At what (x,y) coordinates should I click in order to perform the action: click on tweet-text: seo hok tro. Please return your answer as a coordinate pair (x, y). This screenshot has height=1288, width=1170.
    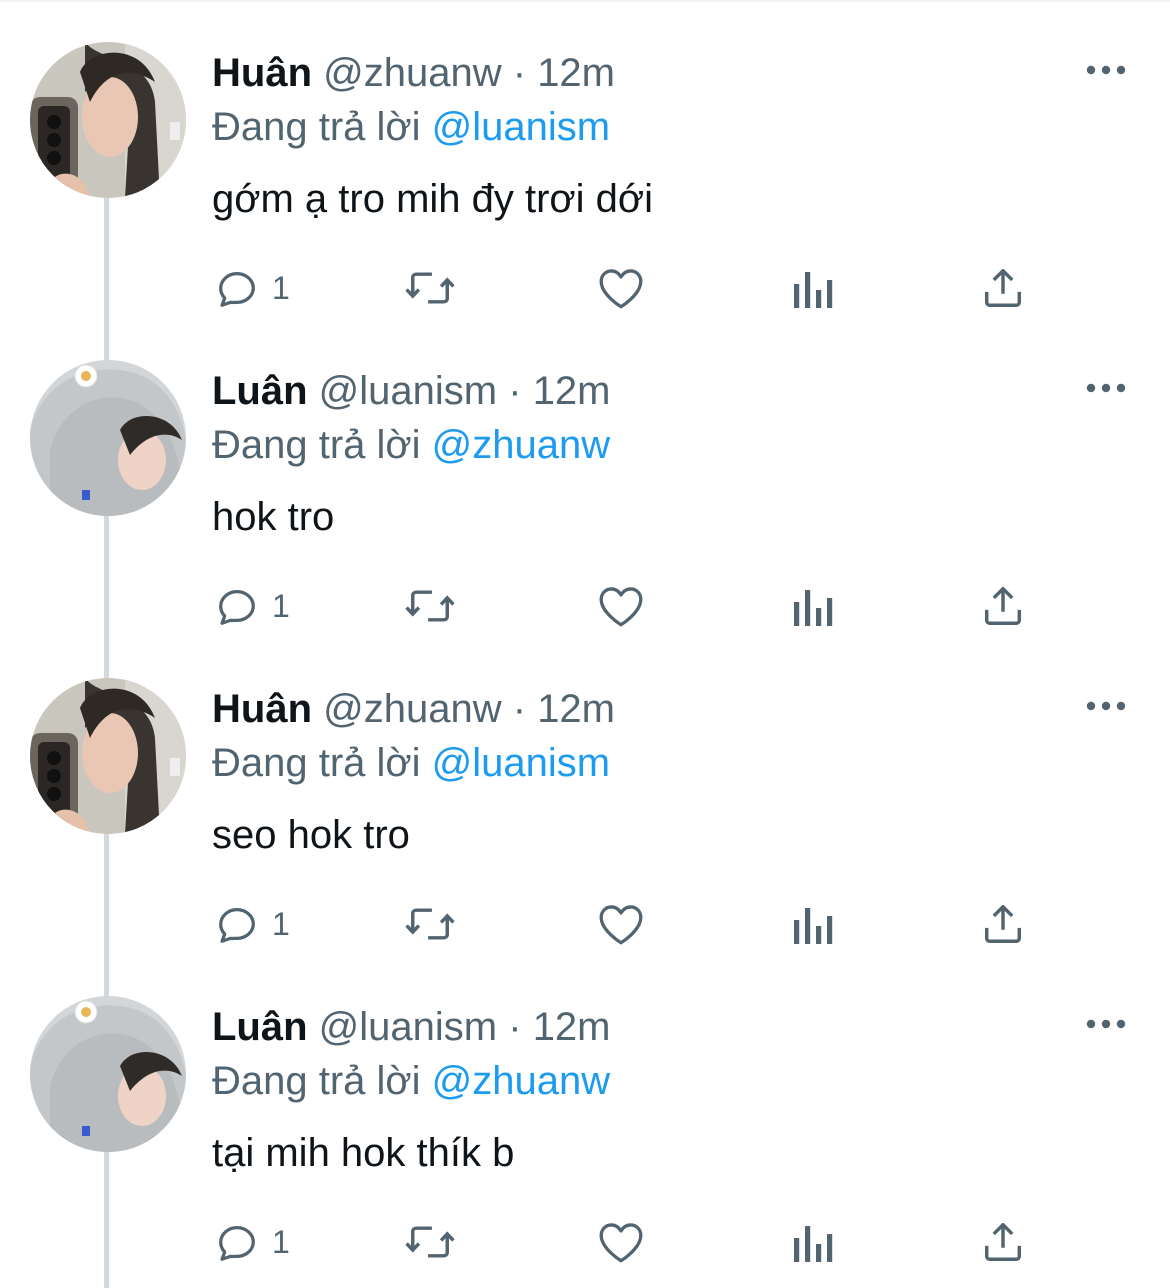
    Looking at the image, I should click on (311, 835).